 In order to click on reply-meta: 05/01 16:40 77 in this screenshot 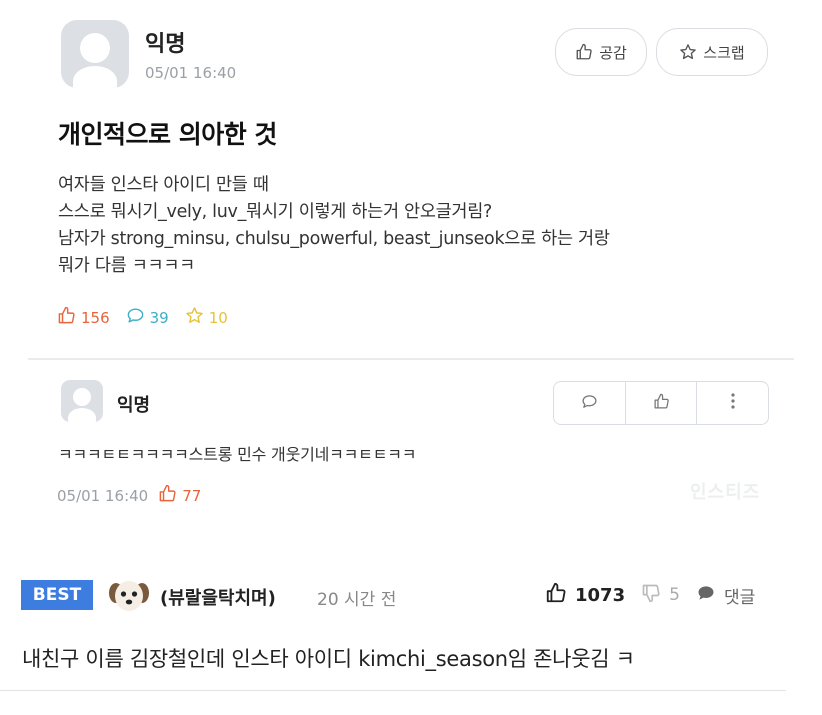, I will do `click(129, 495)`.